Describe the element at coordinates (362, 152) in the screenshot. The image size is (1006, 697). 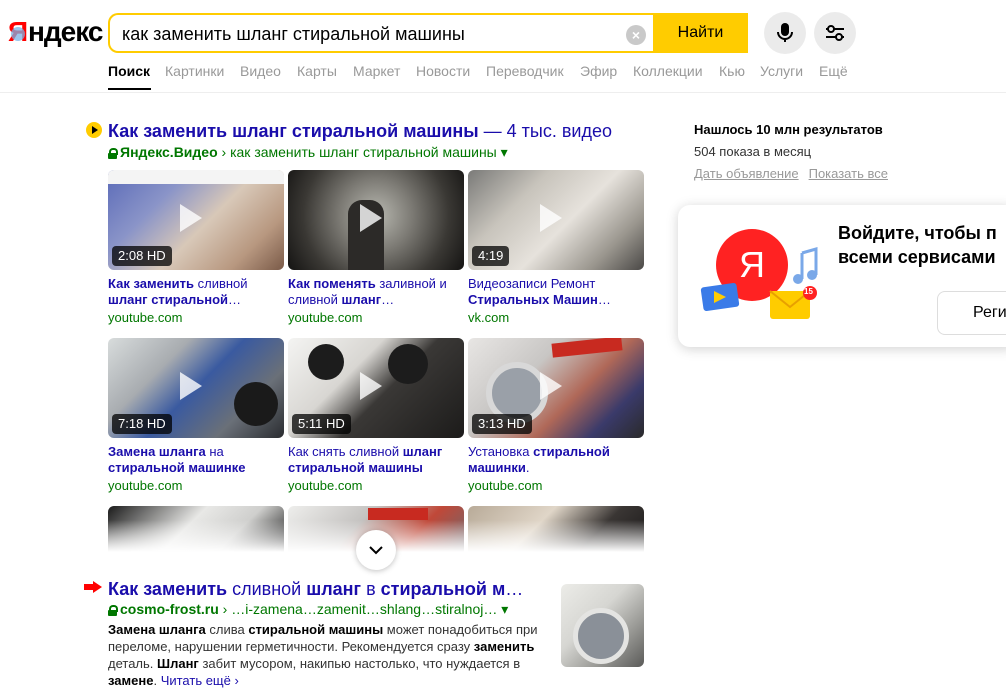
I see `video-source-path: › как заменить шланг стиральной машины ▾` at that location.